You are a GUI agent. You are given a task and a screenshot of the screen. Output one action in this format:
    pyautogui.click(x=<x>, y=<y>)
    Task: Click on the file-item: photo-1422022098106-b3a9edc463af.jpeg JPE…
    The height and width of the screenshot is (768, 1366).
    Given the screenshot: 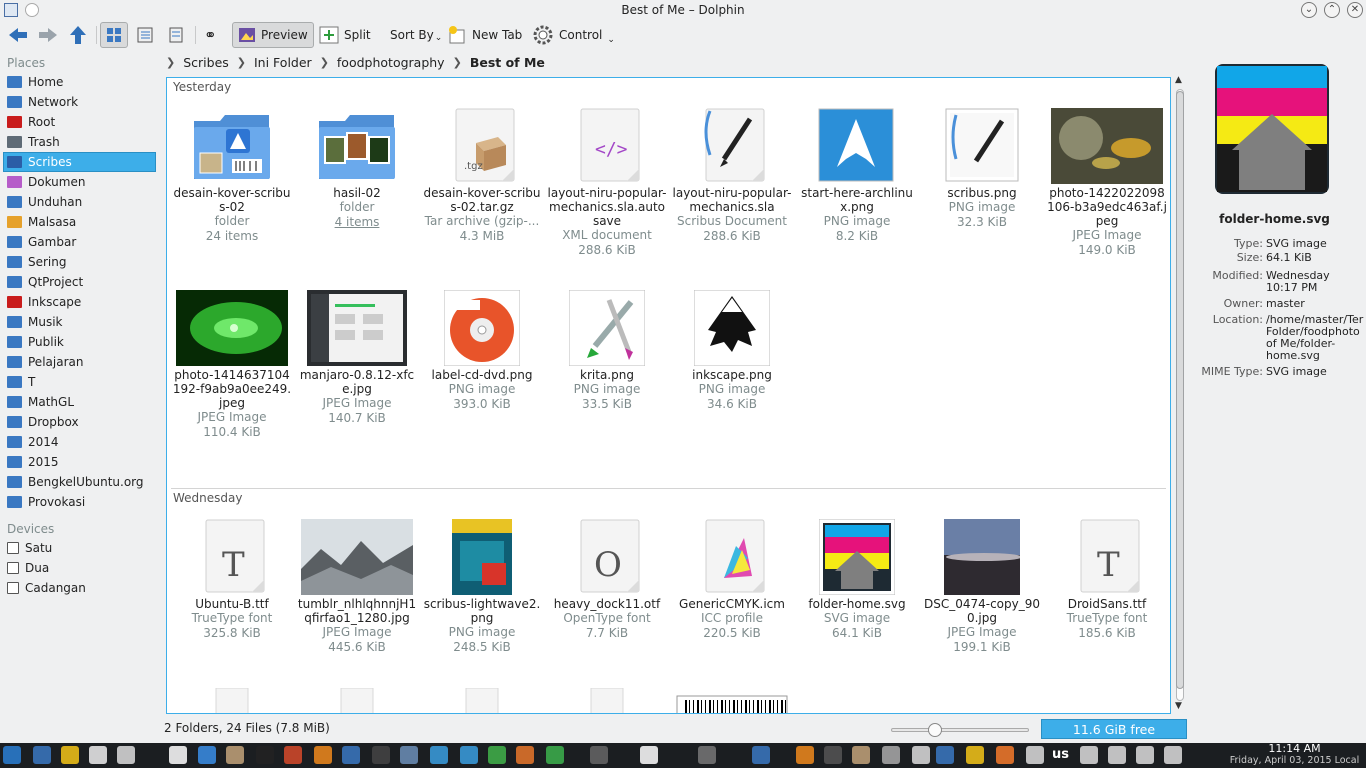 What is the action you would take?
    pyautogui.click(x=1107, y=181)
    